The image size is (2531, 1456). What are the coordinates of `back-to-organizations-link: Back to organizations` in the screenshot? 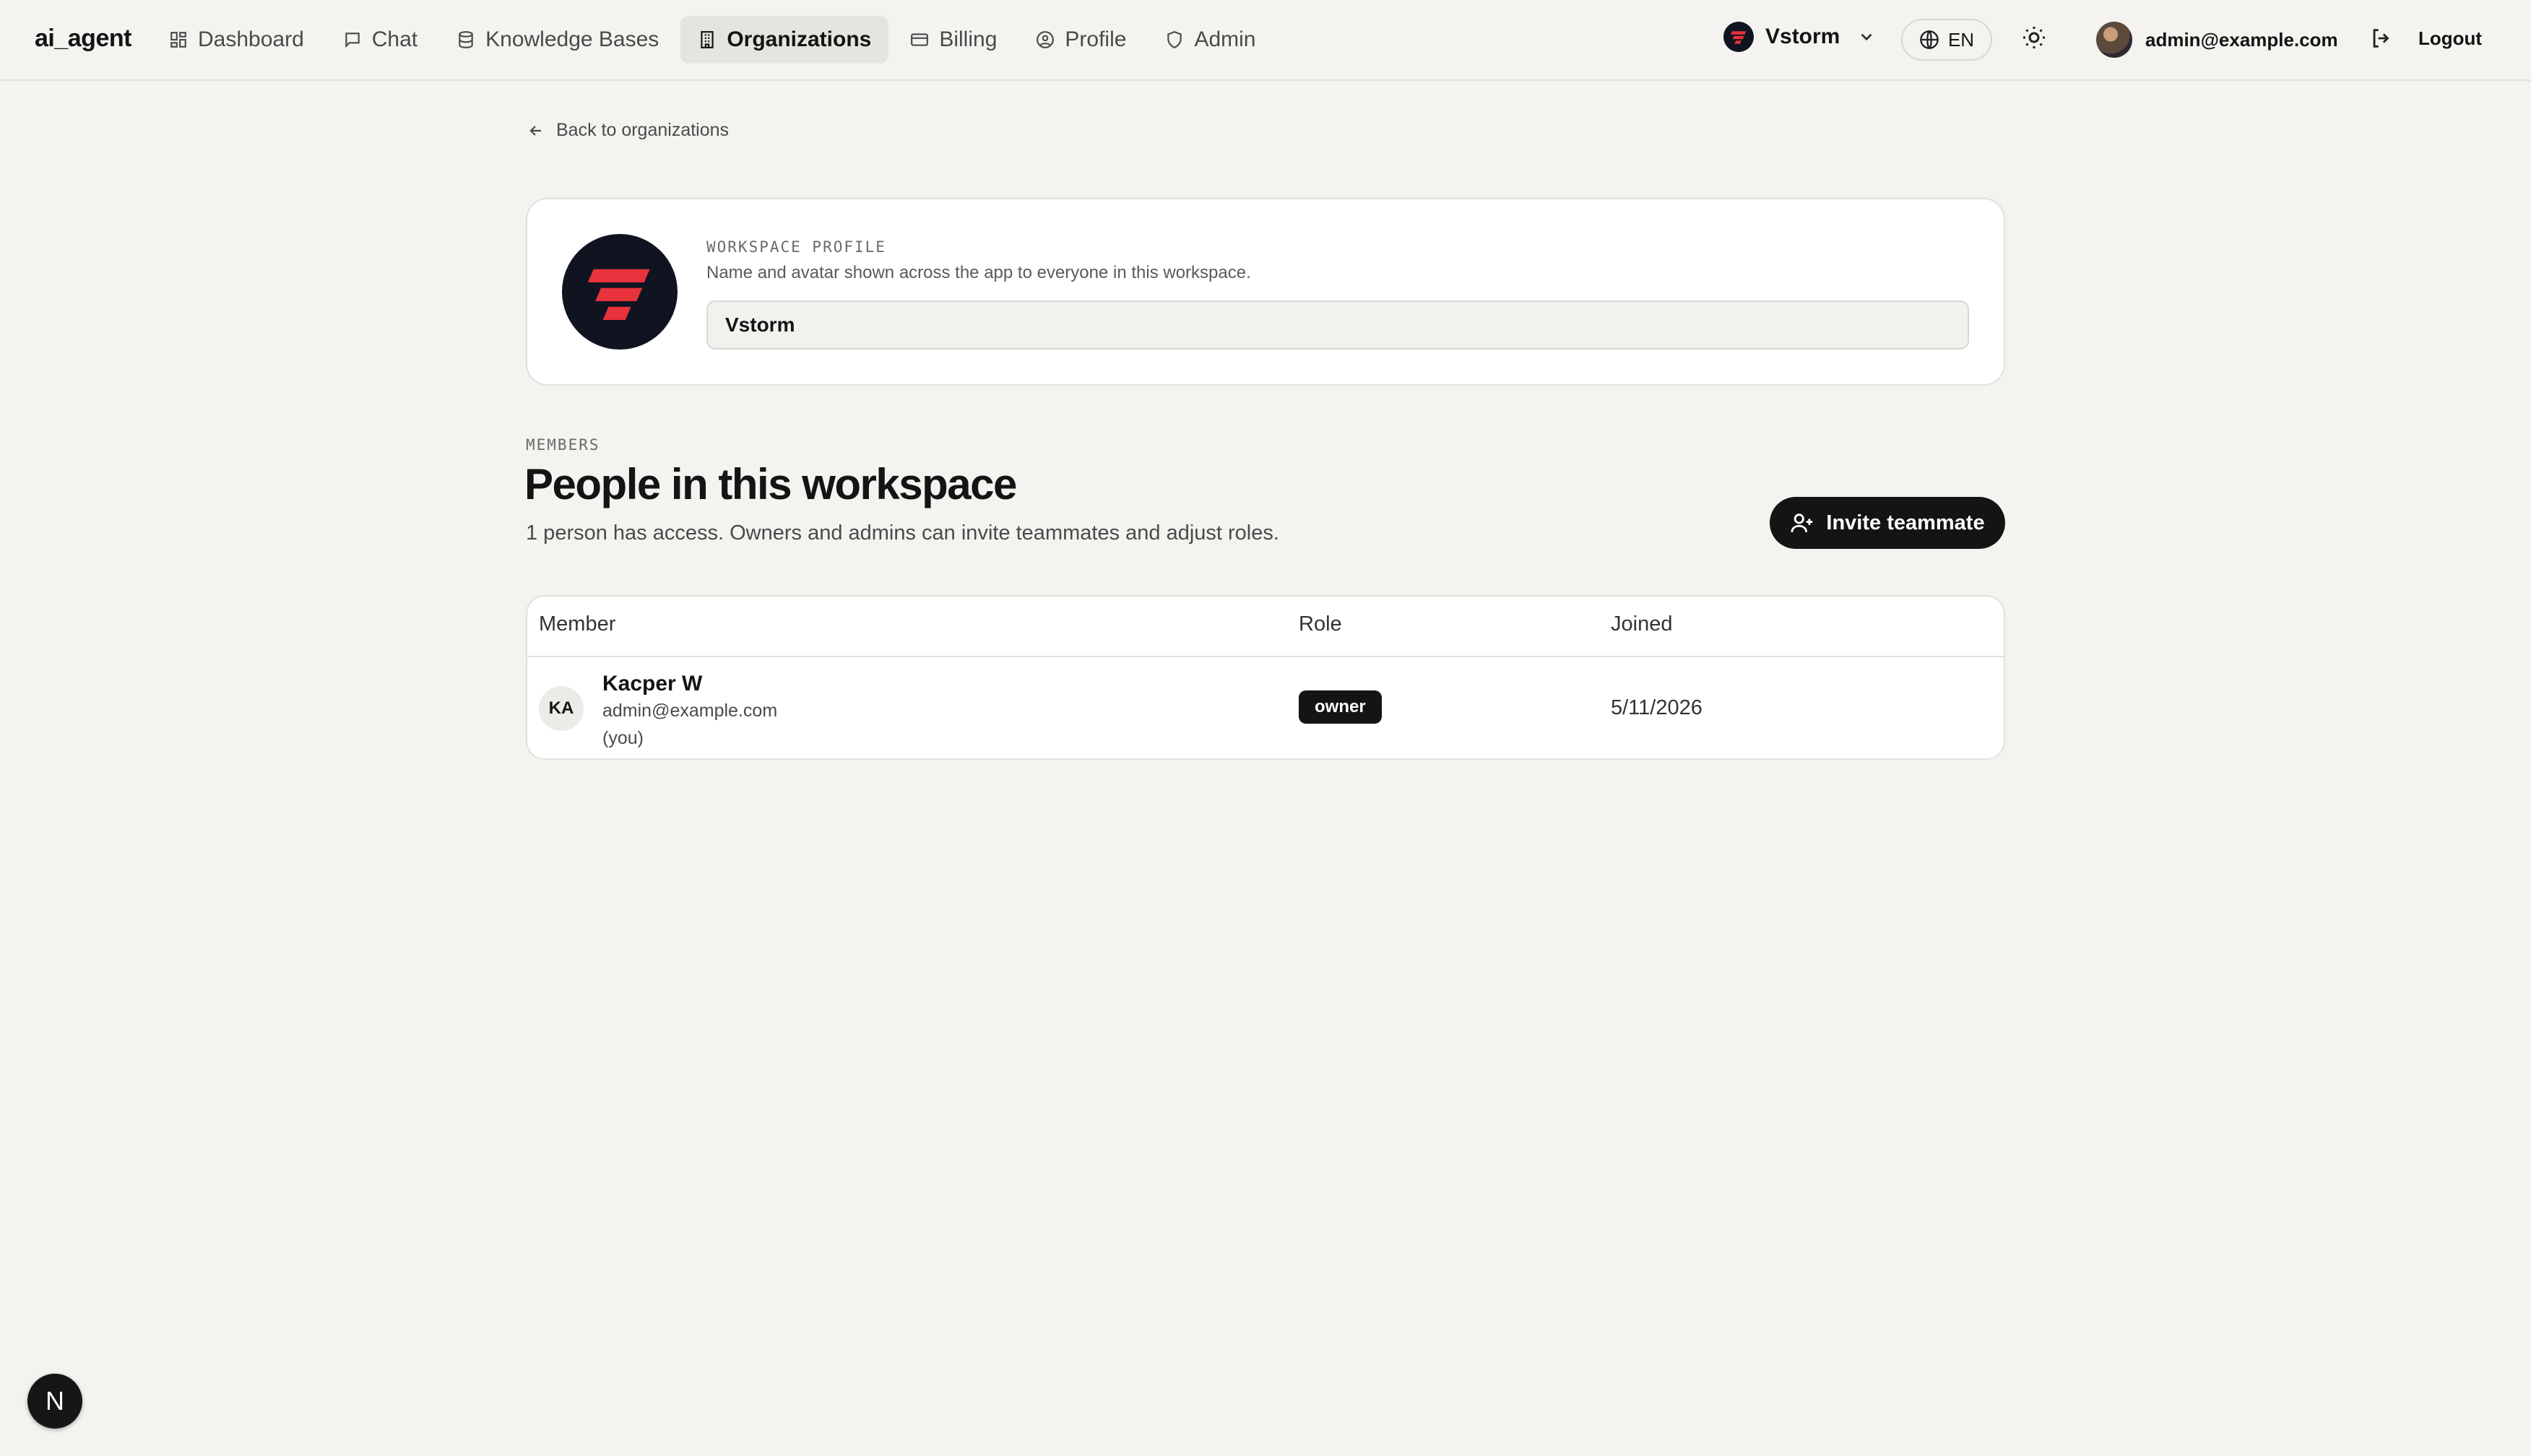 It's located at (628, 130).